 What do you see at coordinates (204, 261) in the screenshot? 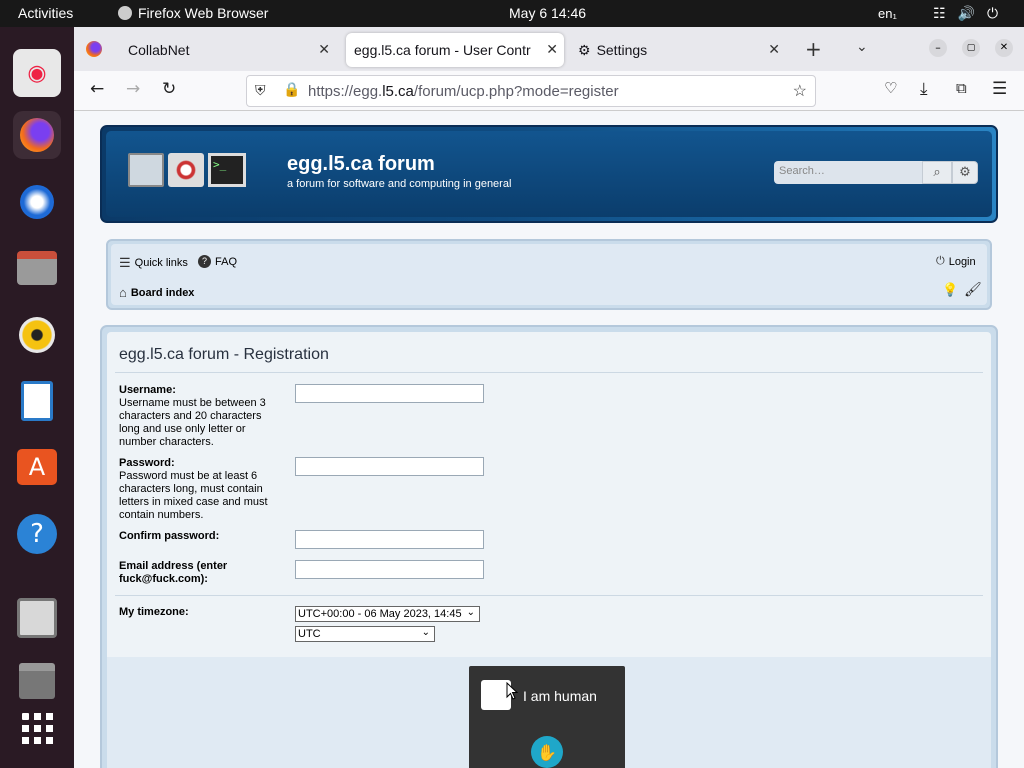
I see `question-circle-icon: ?` at bounding box center [204, 261].